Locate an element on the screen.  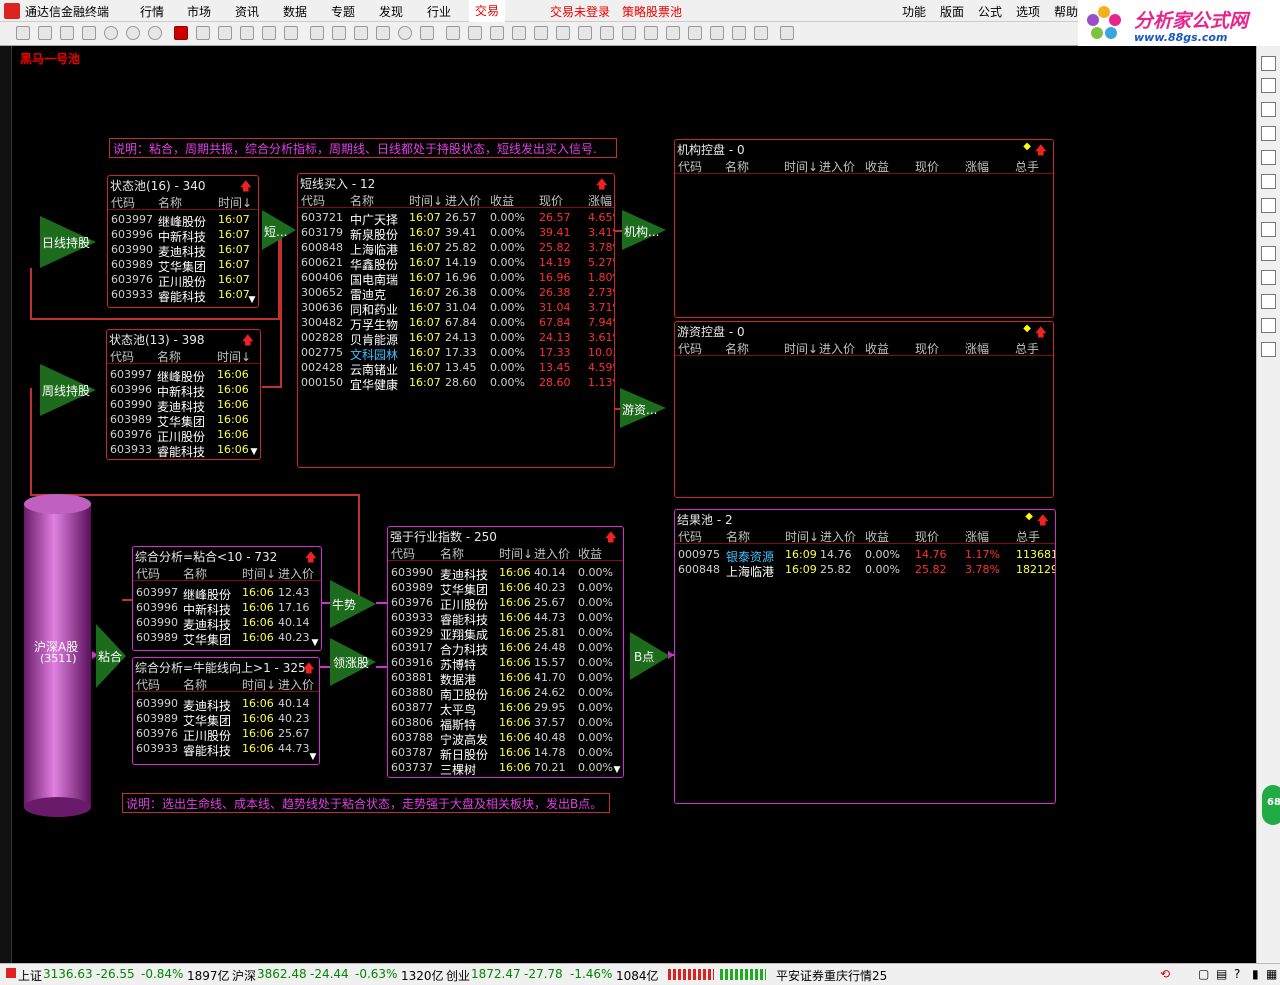
col-profit: 收益 is located at coordinates (877, 348).